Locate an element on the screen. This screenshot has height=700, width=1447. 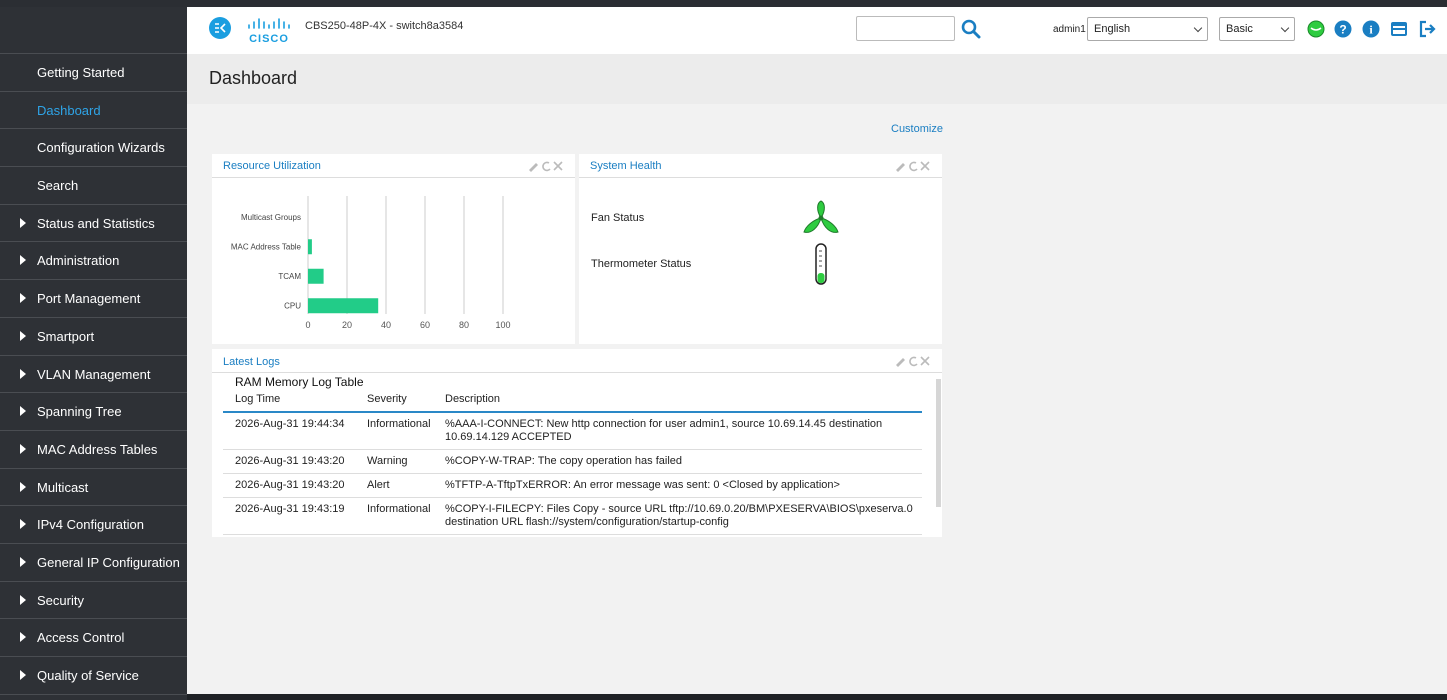
x-tick-label: 60 is located at coordinates (425, 325).